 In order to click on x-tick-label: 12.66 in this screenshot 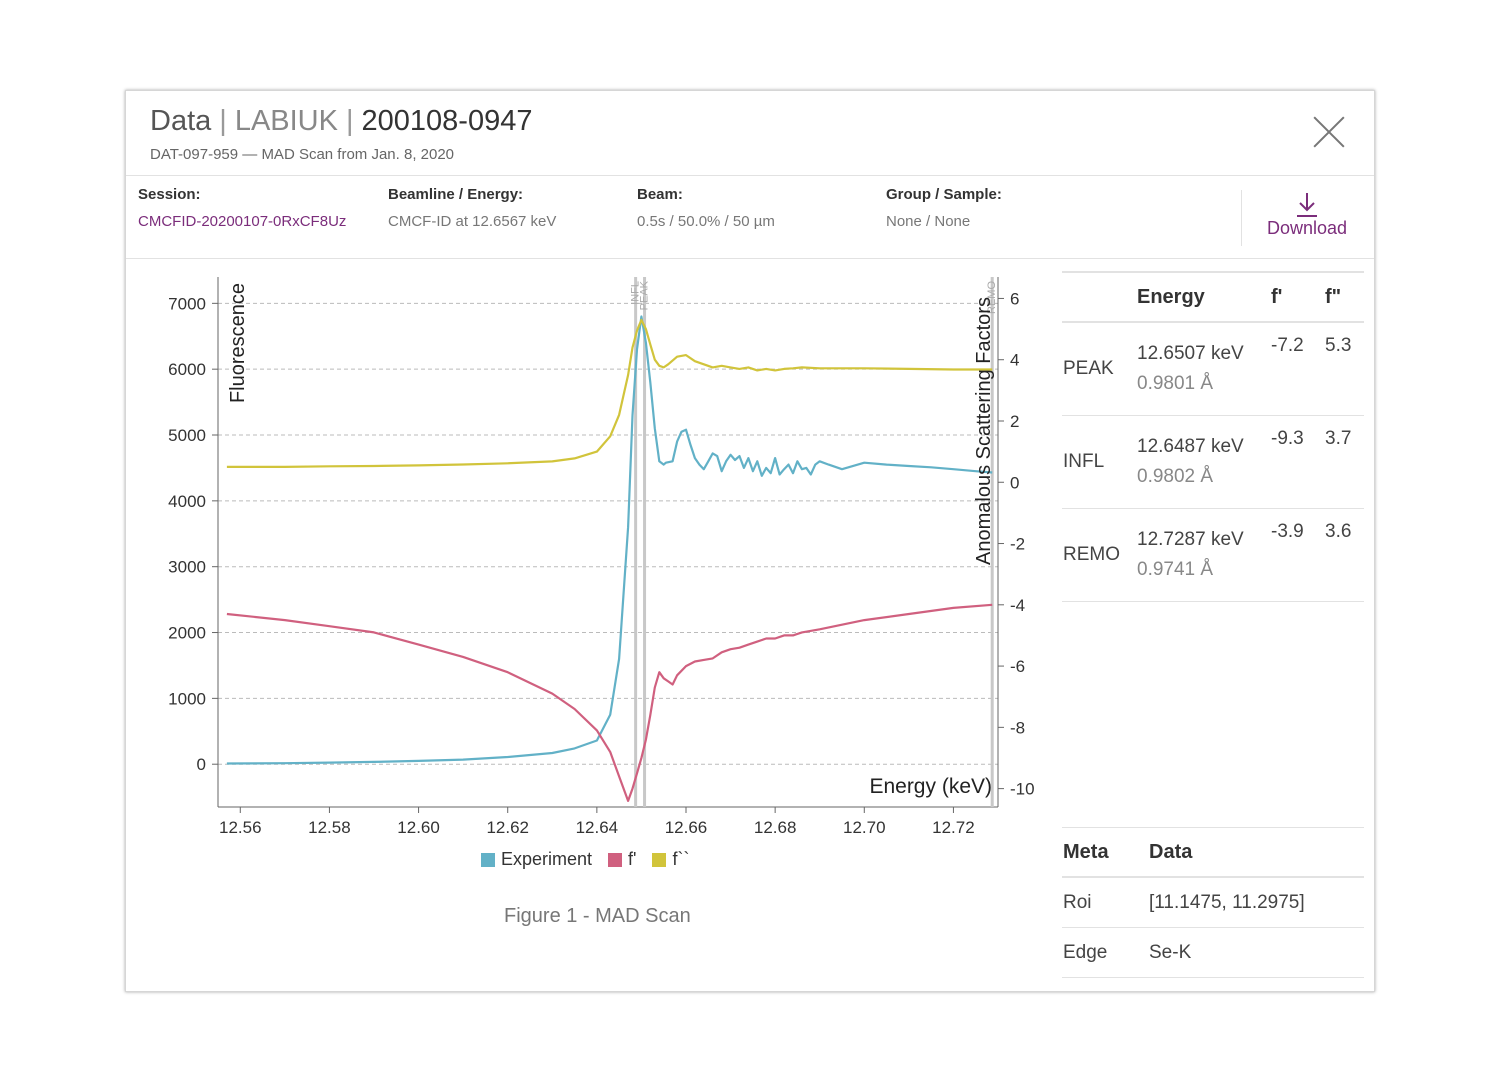, I will do `click(686, 827)`.